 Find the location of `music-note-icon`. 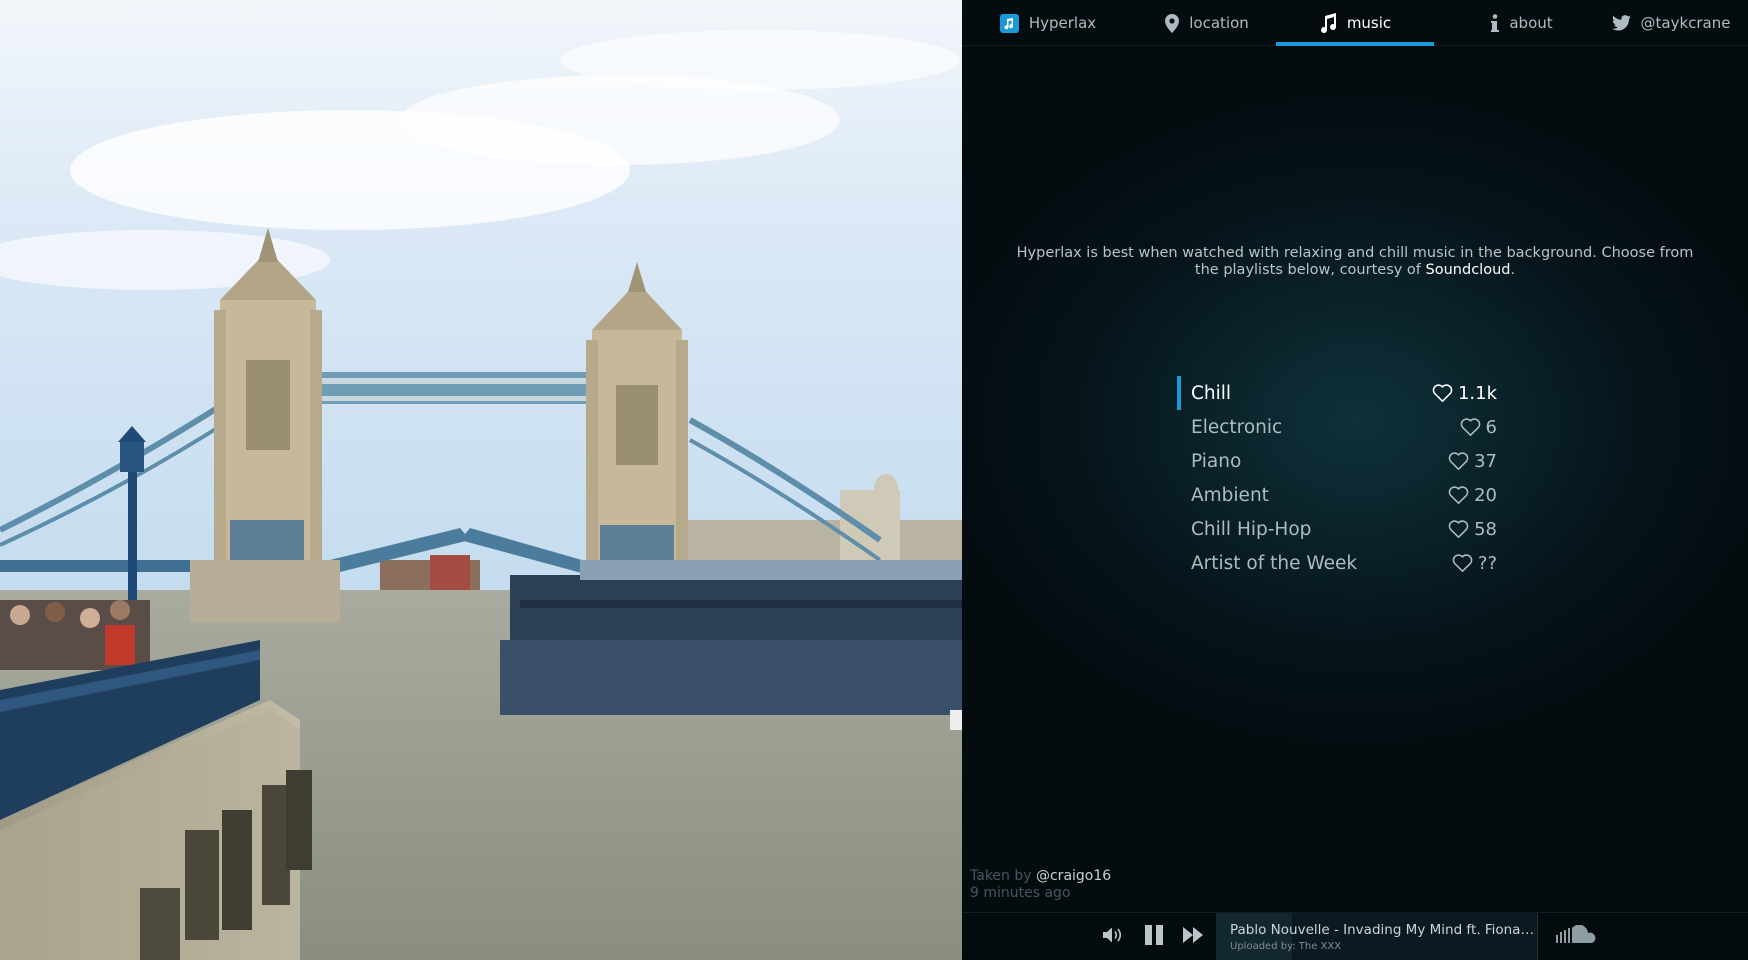

music-note-icon is located at coordinates (1328, 23).